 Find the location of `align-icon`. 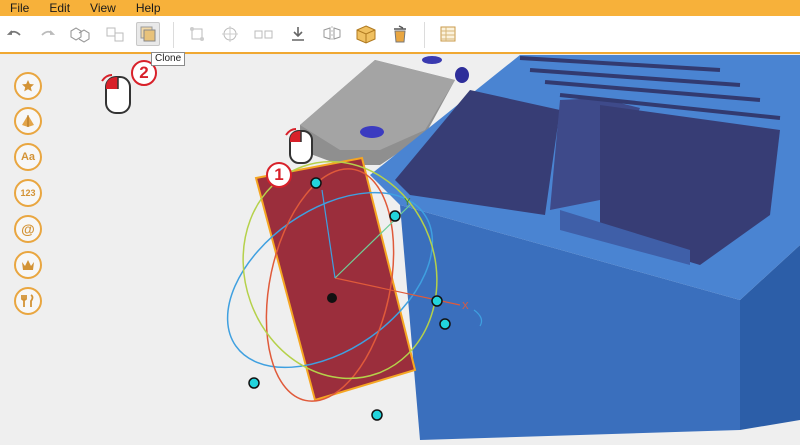

align-icon is located at coordinates (230, 34).